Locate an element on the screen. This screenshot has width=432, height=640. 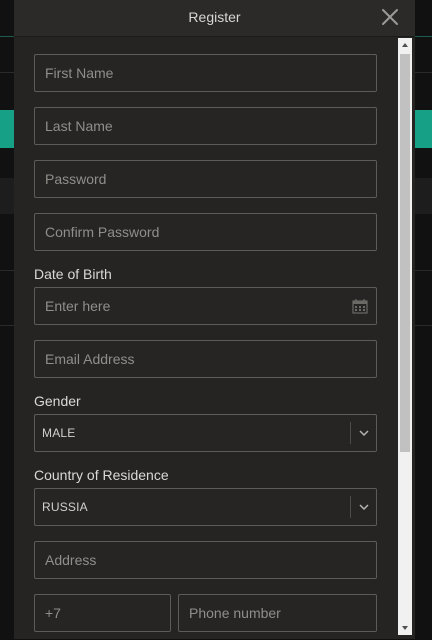
phone-number-field is located at coordinates (277, 613).